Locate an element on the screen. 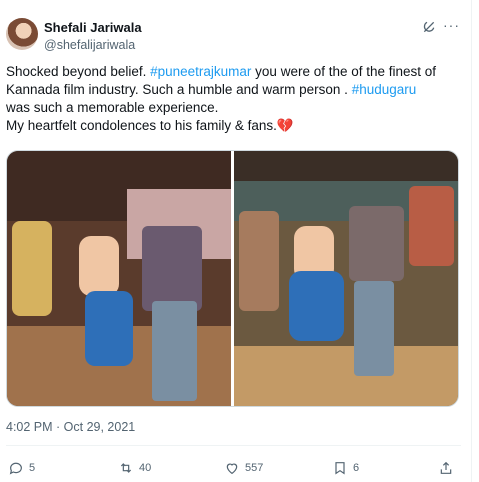  share-button is located at coordinates (446, 468).